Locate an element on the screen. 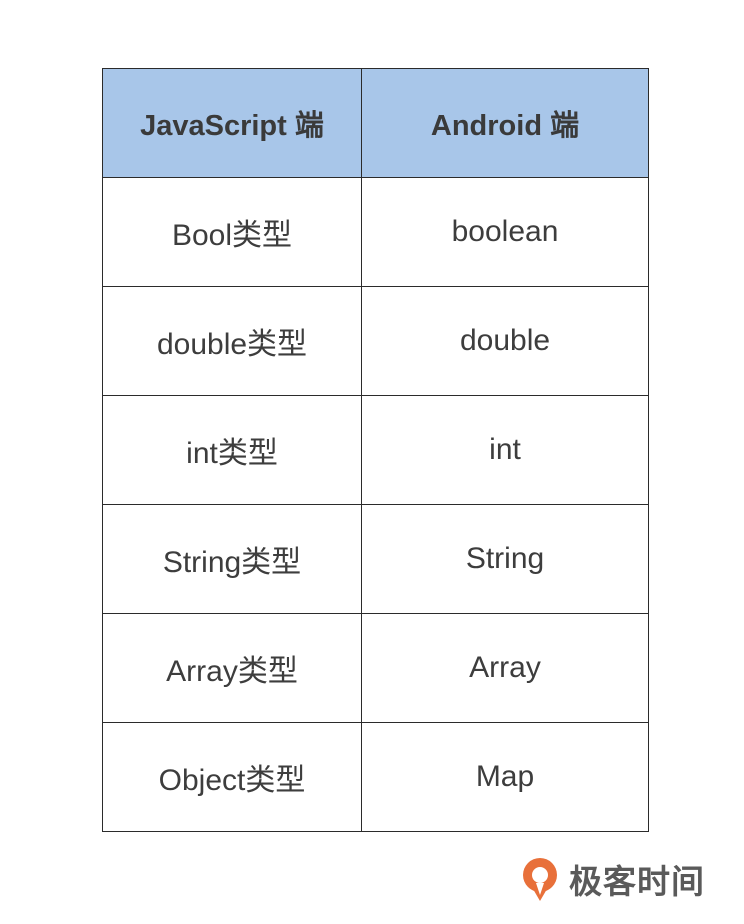 This screenshot has height=924, width=744. header-javascript: JavaScript 端 is located at coordinates (232, 123).